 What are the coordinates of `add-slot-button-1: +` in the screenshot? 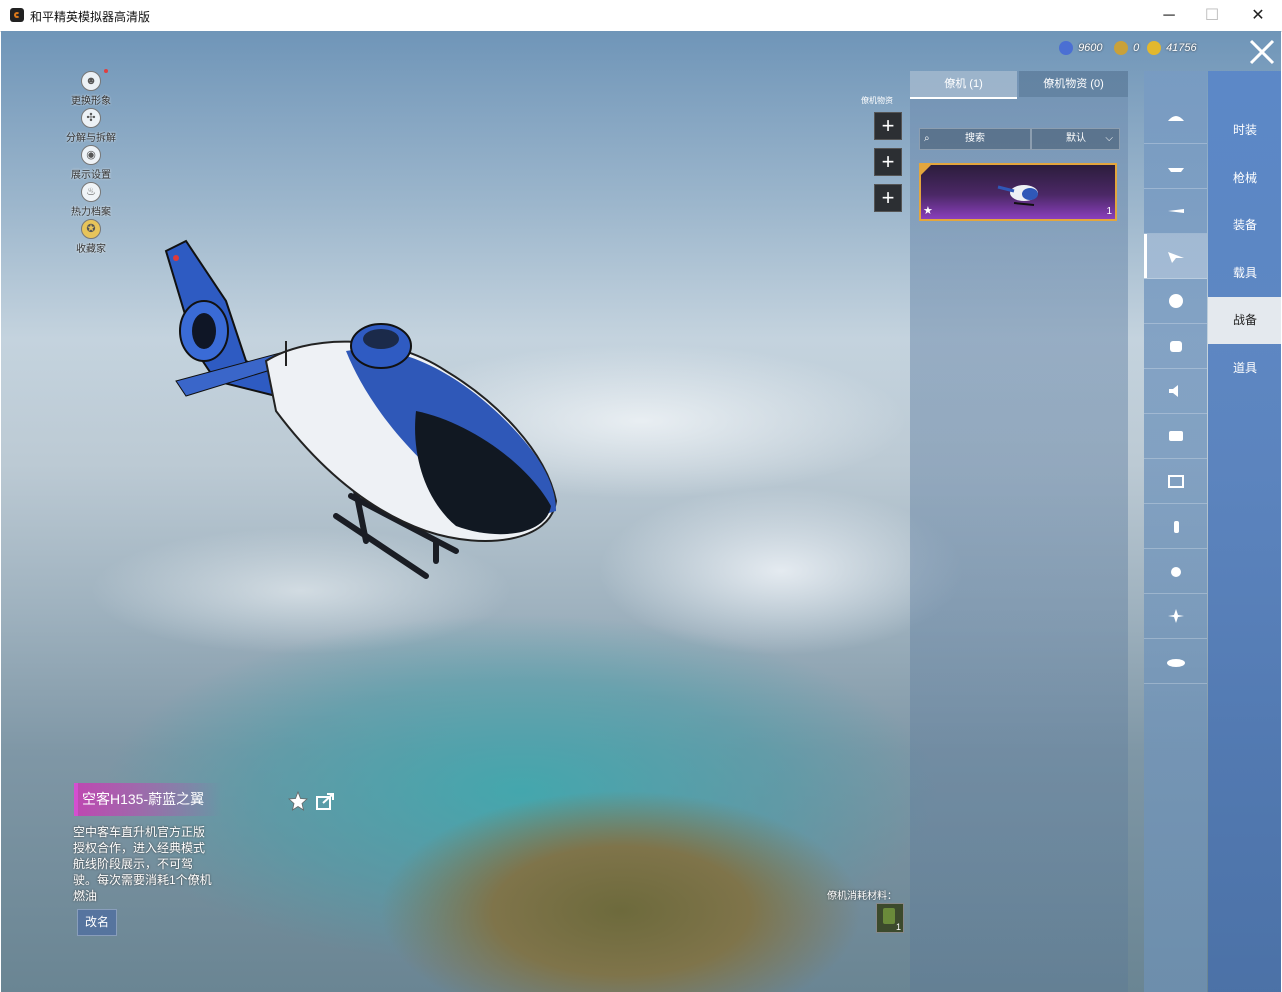 It's located at (888, 126).